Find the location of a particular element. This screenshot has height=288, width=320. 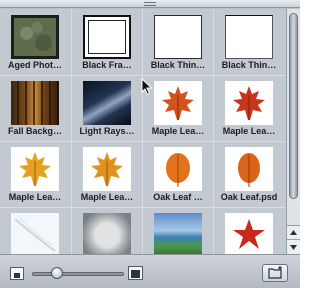

scroll-up-arrow is located at coordinates (293, 232).